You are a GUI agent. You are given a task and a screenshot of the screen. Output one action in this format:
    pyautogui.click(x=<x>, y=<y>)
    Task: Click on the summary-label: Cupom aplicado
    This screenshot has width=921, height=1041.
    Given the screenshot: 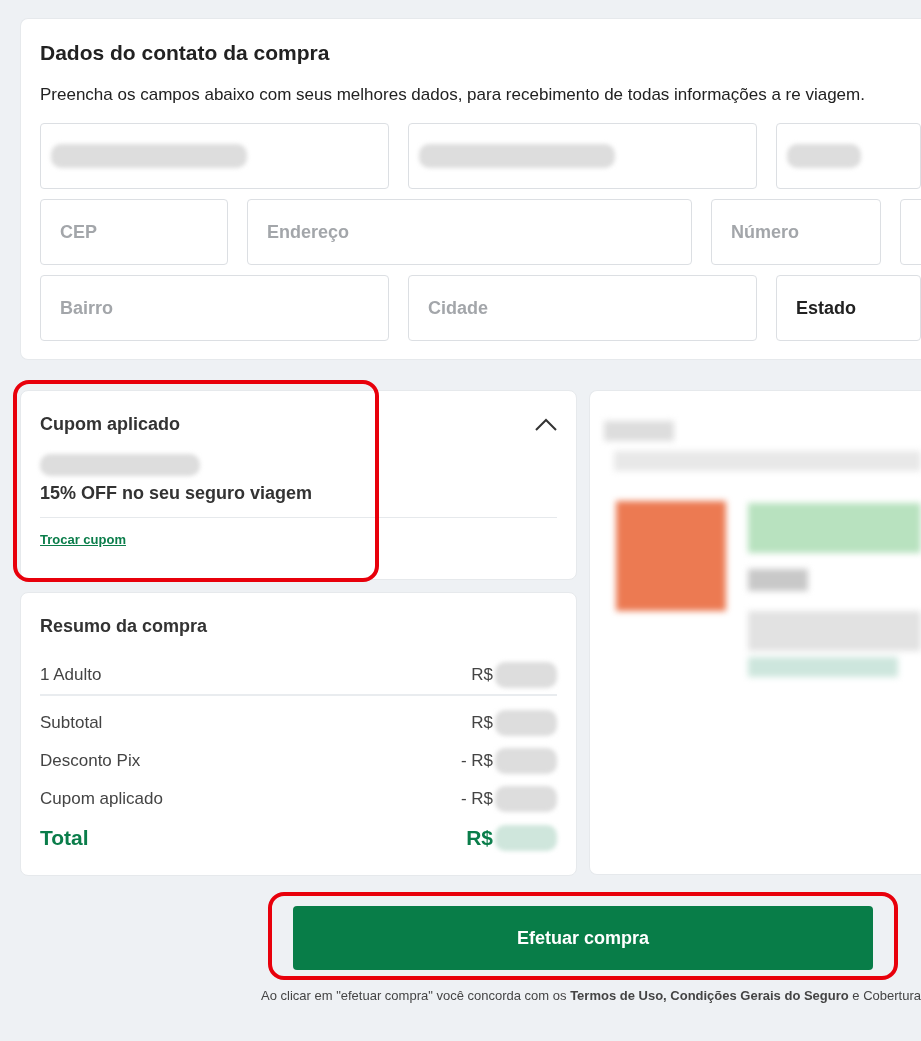 What is the action you would take?
    pyautogui.click(x=101, y=799)
    